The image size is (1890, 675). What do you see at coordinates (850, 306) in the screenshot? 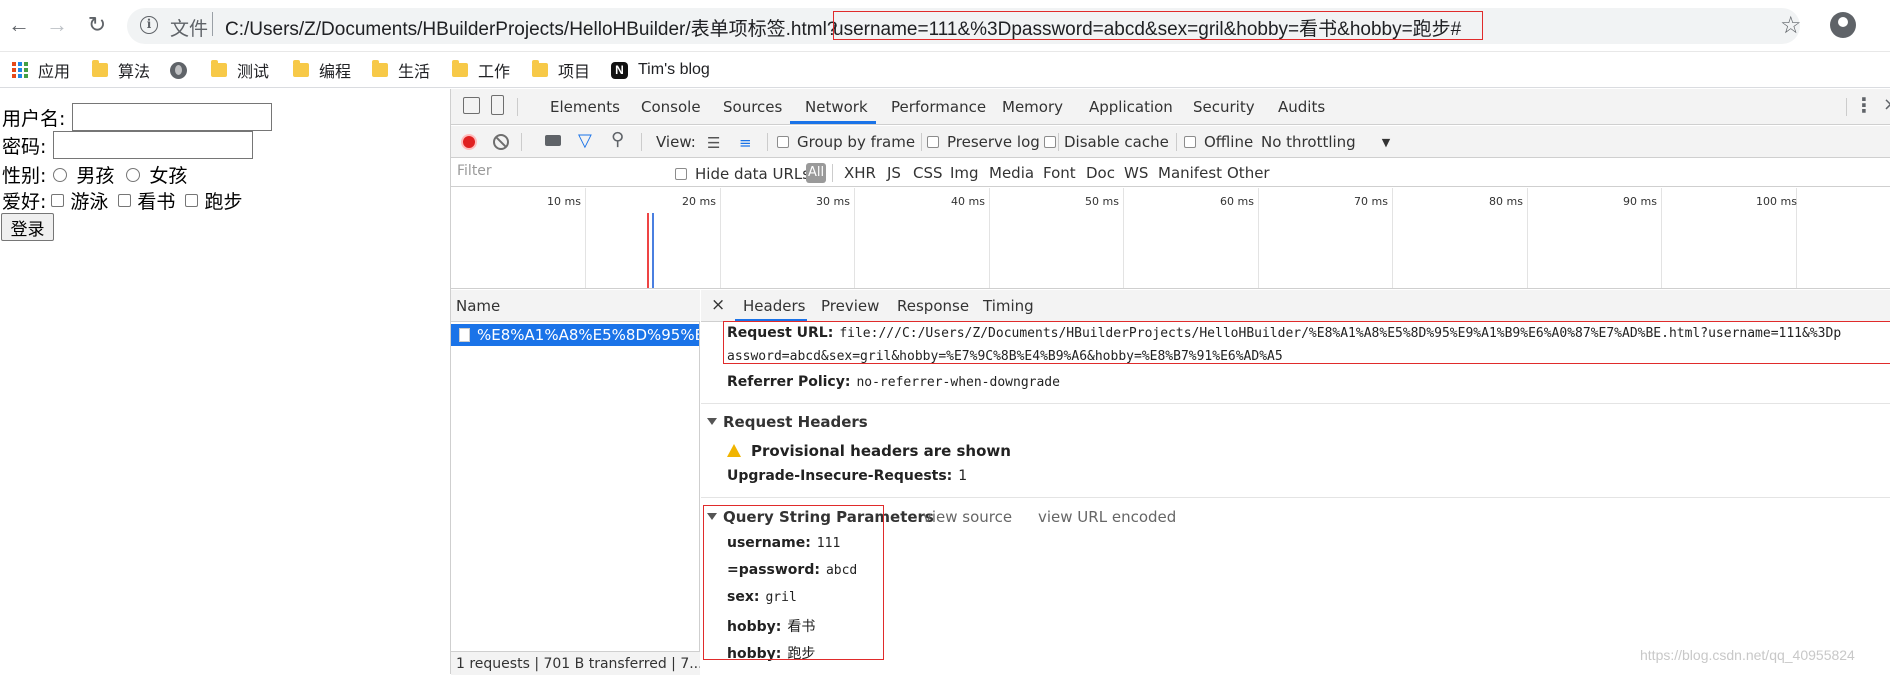
I see `tab-preview: Preview` at bounding box center [850, 306].